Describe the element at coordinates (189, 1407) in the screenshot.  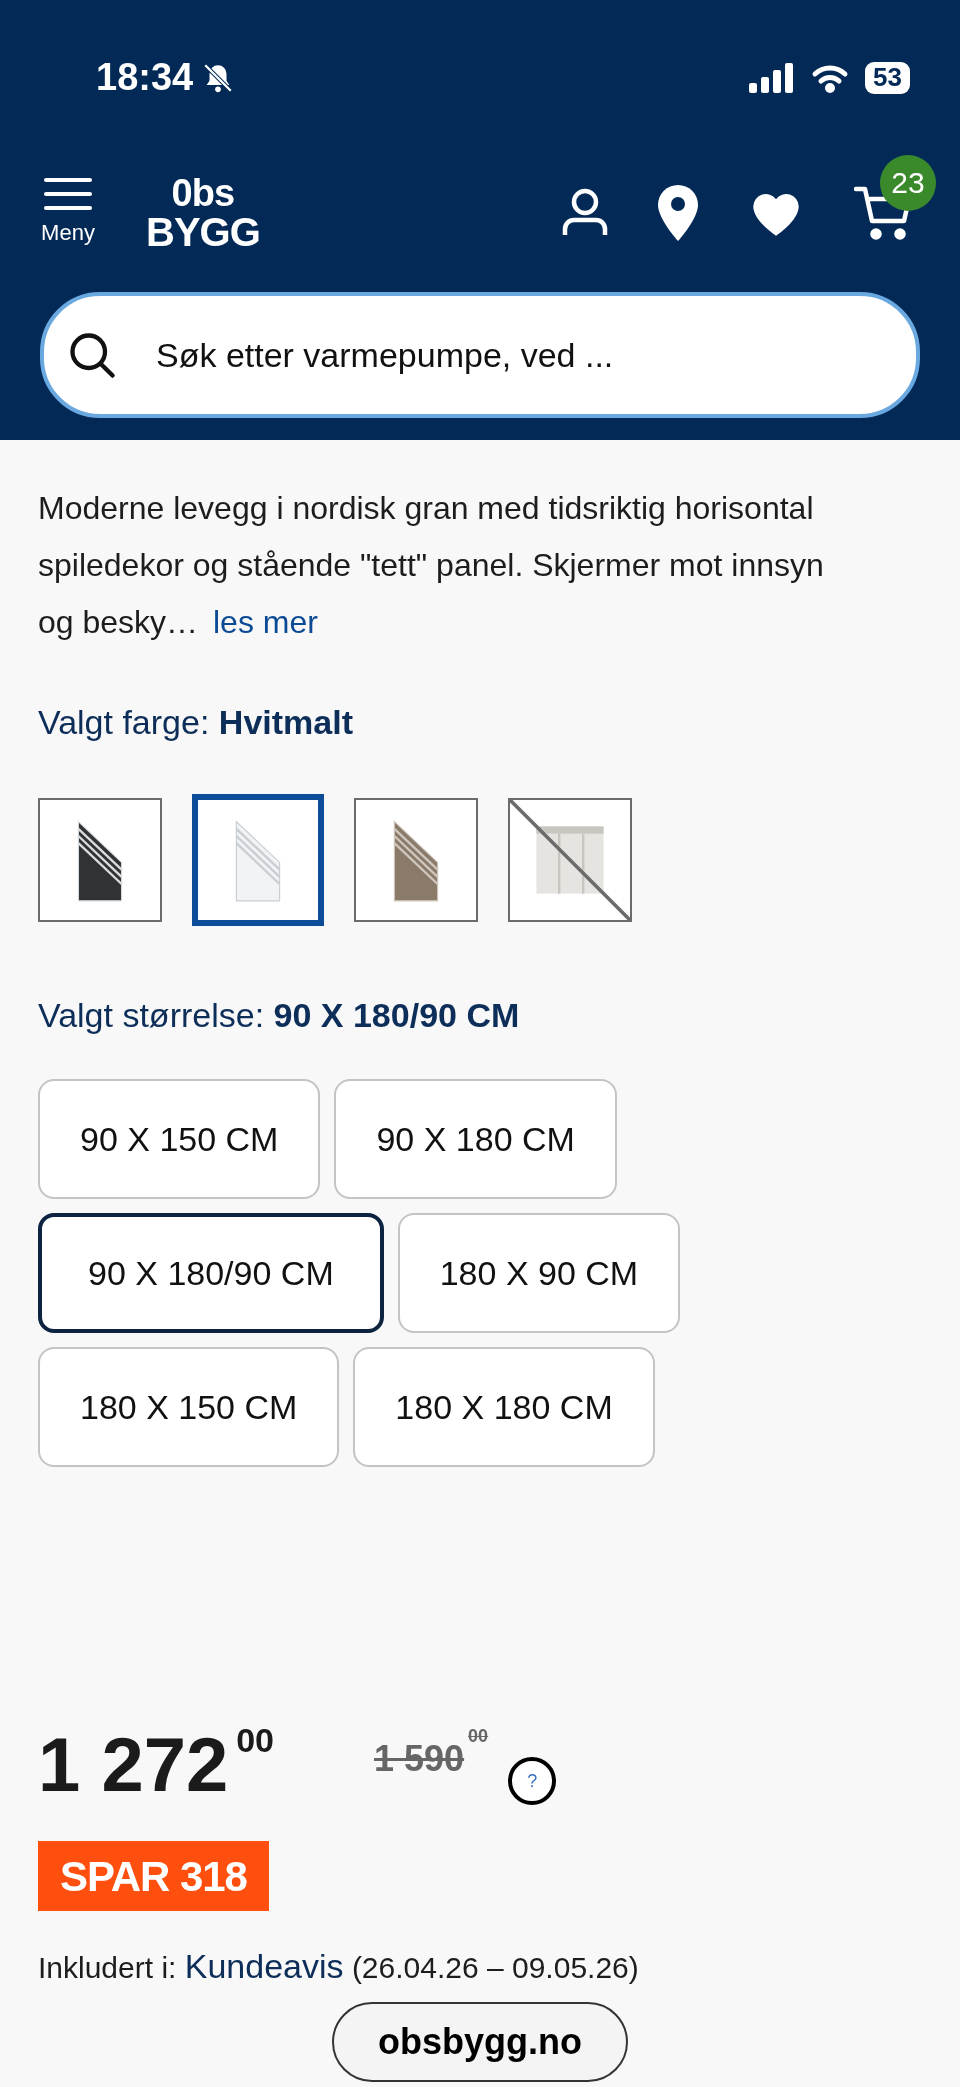
I see `size-option: 180 X 150 CM` at that location.